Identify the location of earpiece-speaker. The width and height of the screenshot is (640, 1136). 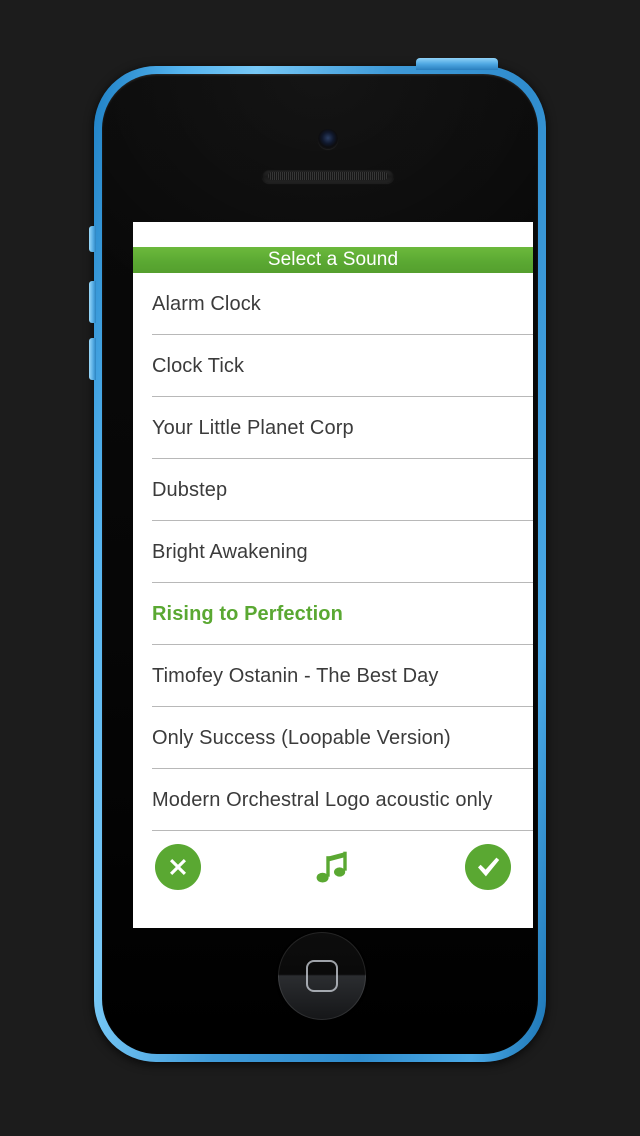
(328, 176).